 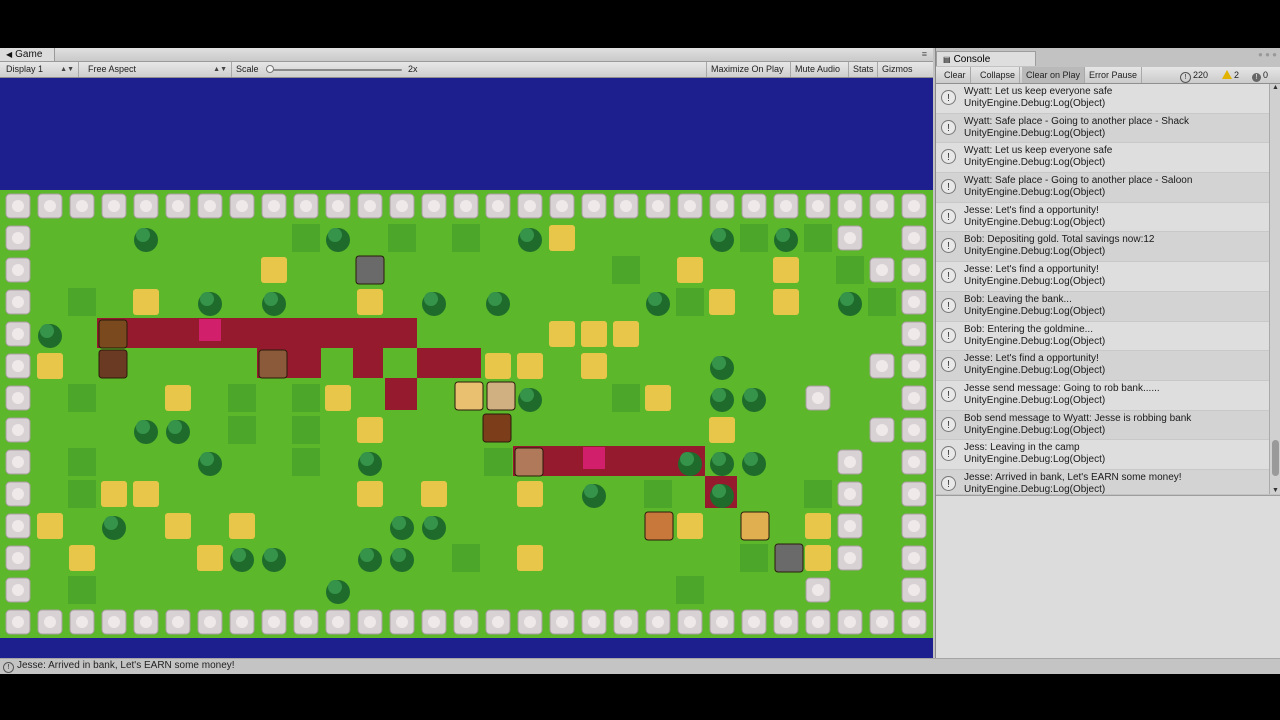 What do you see at coordinates (1267, 54) in the screenshot?
I see `window-controls-icon: ● ● ●` at bounding box center [1267, 54].